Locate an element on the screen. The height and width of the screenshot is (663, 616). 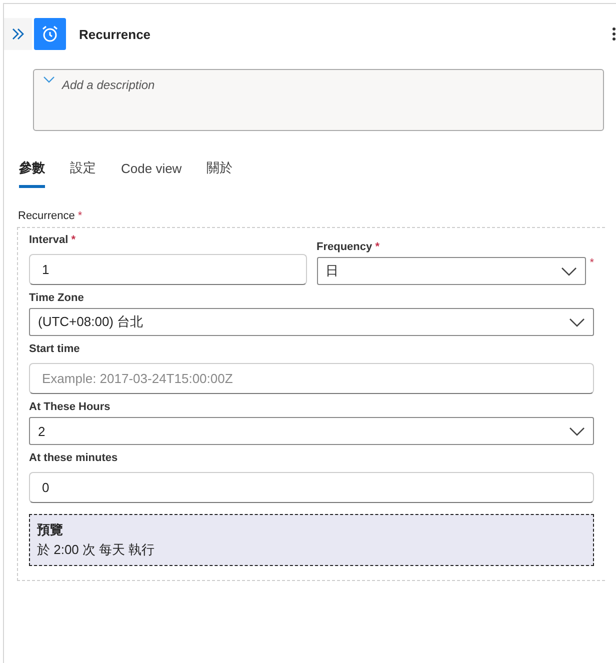
field-label: At These Hours is located at coordinates (70, 407).